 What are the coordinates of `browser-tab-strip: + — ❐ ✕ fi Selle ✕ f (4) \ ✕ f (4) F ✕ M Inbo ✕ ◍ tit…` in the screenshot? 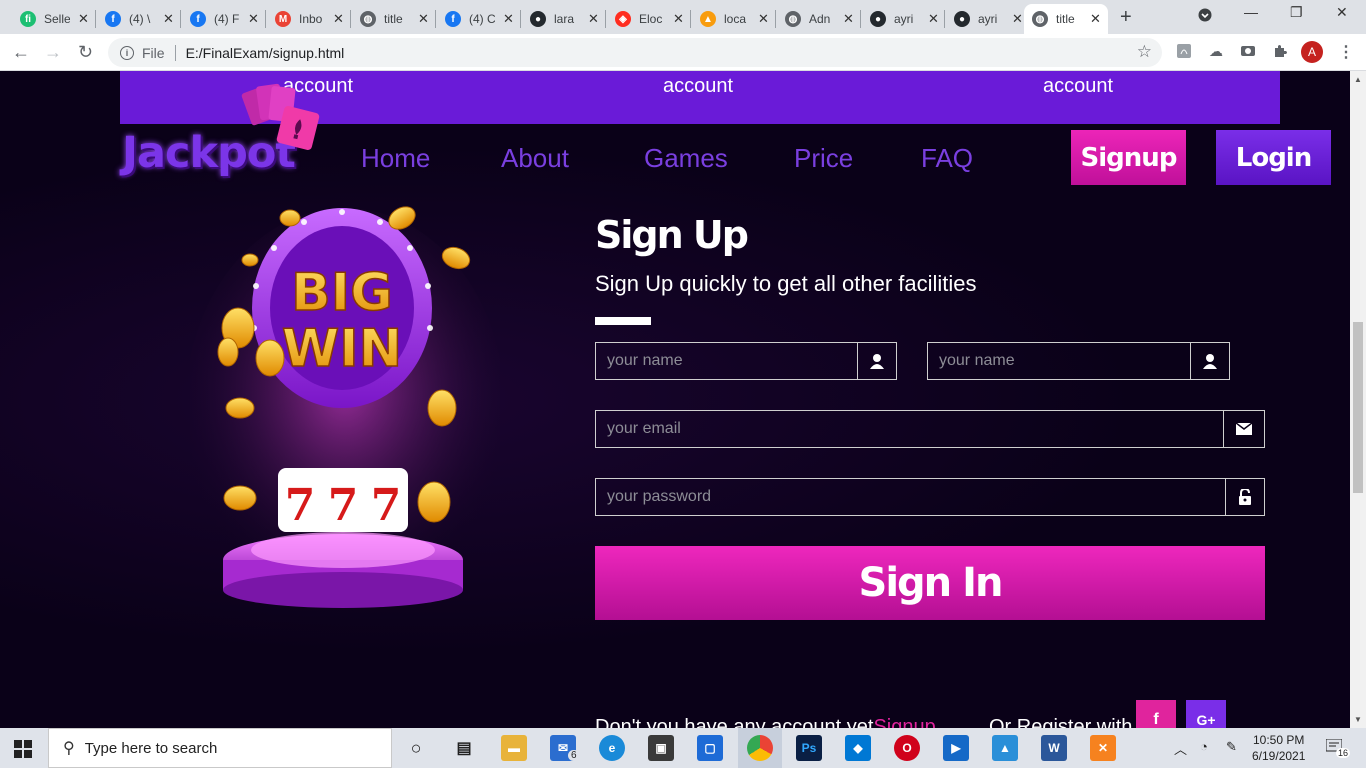 It's located at (683, 17).